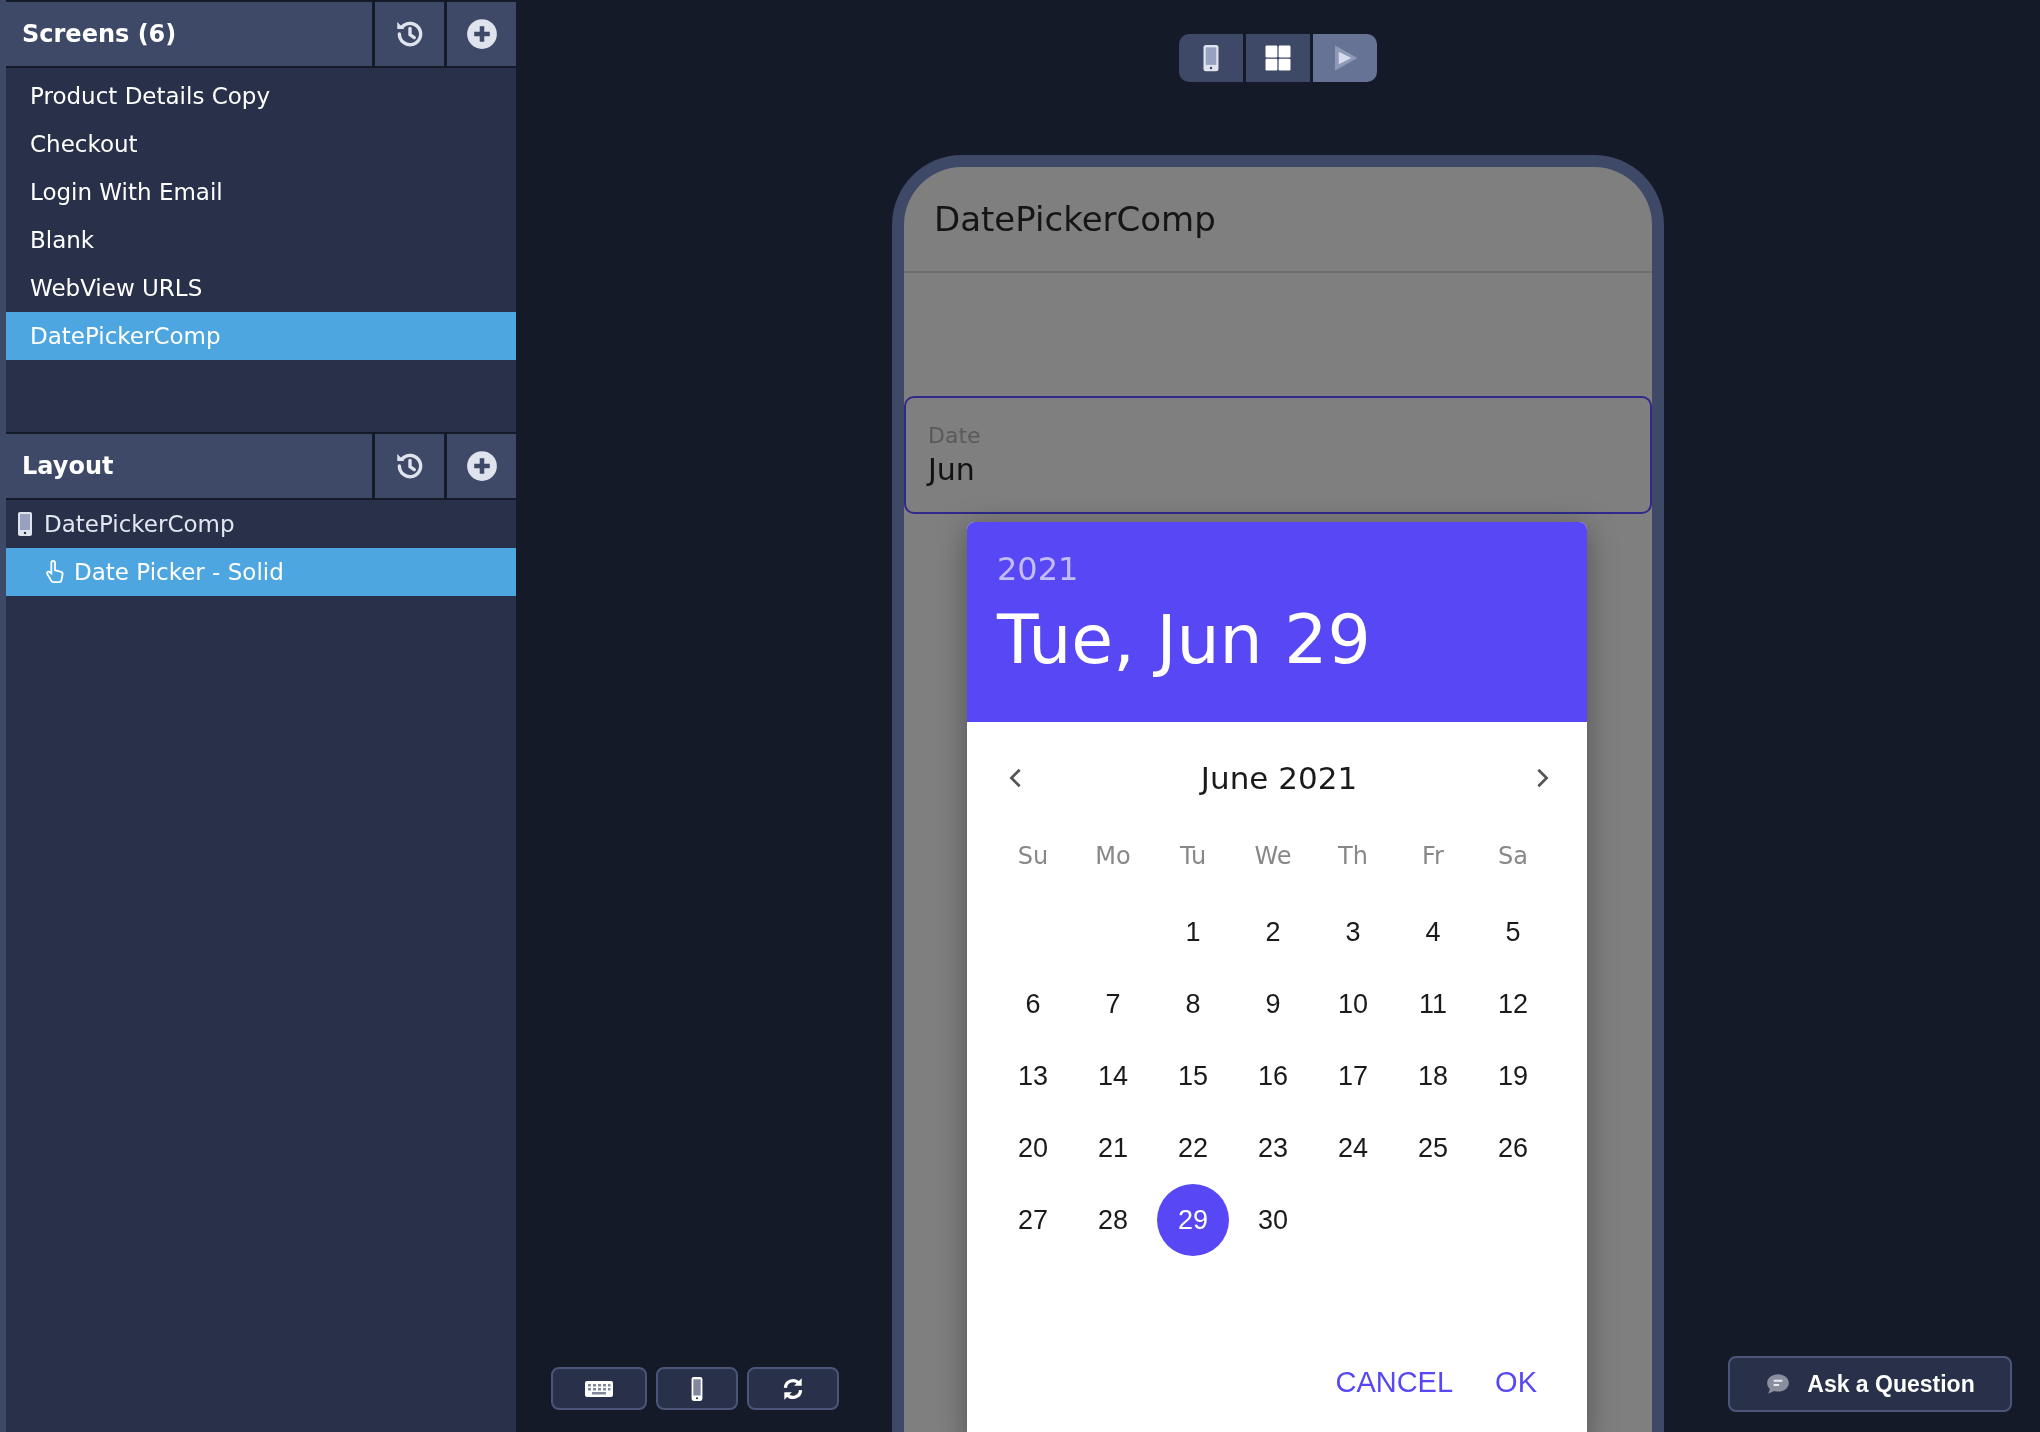  Describe the element at coordinates (1273, 1220) in the screenshot. I see `calendar-day: 30` at that location.